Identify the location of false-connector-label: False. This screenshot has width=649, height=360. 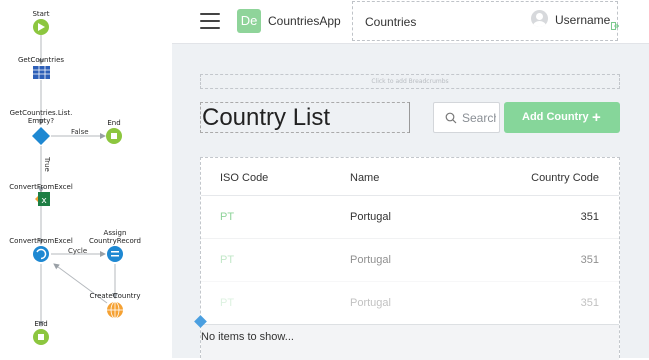
(80, 132).